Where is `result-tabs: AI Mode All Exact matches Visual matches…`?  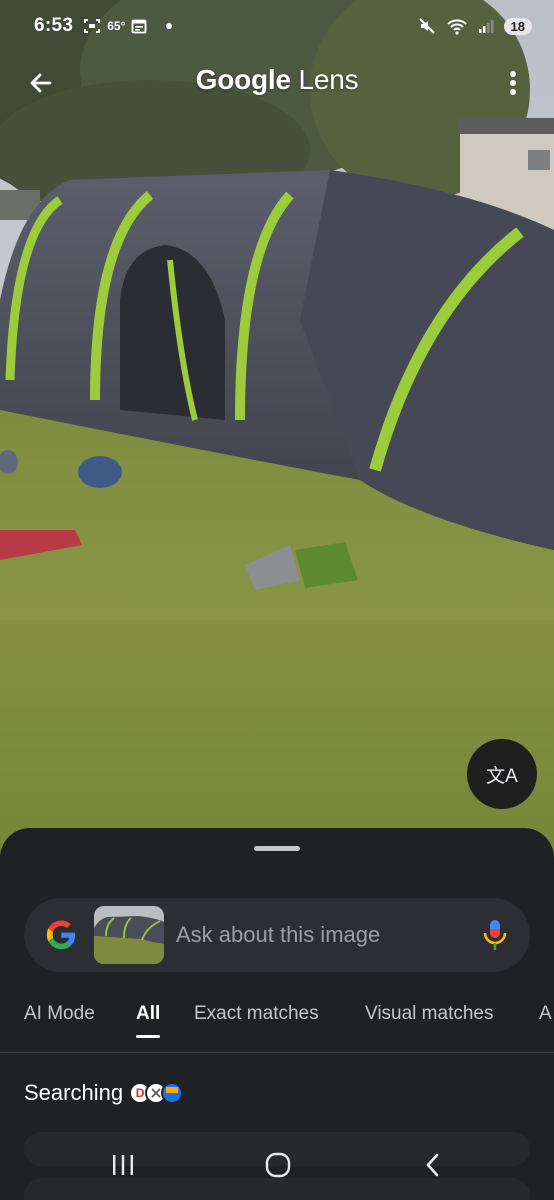
result-tabs: AI Mode All Exact matches Visual matches… is located at coordinates (277, 1028).